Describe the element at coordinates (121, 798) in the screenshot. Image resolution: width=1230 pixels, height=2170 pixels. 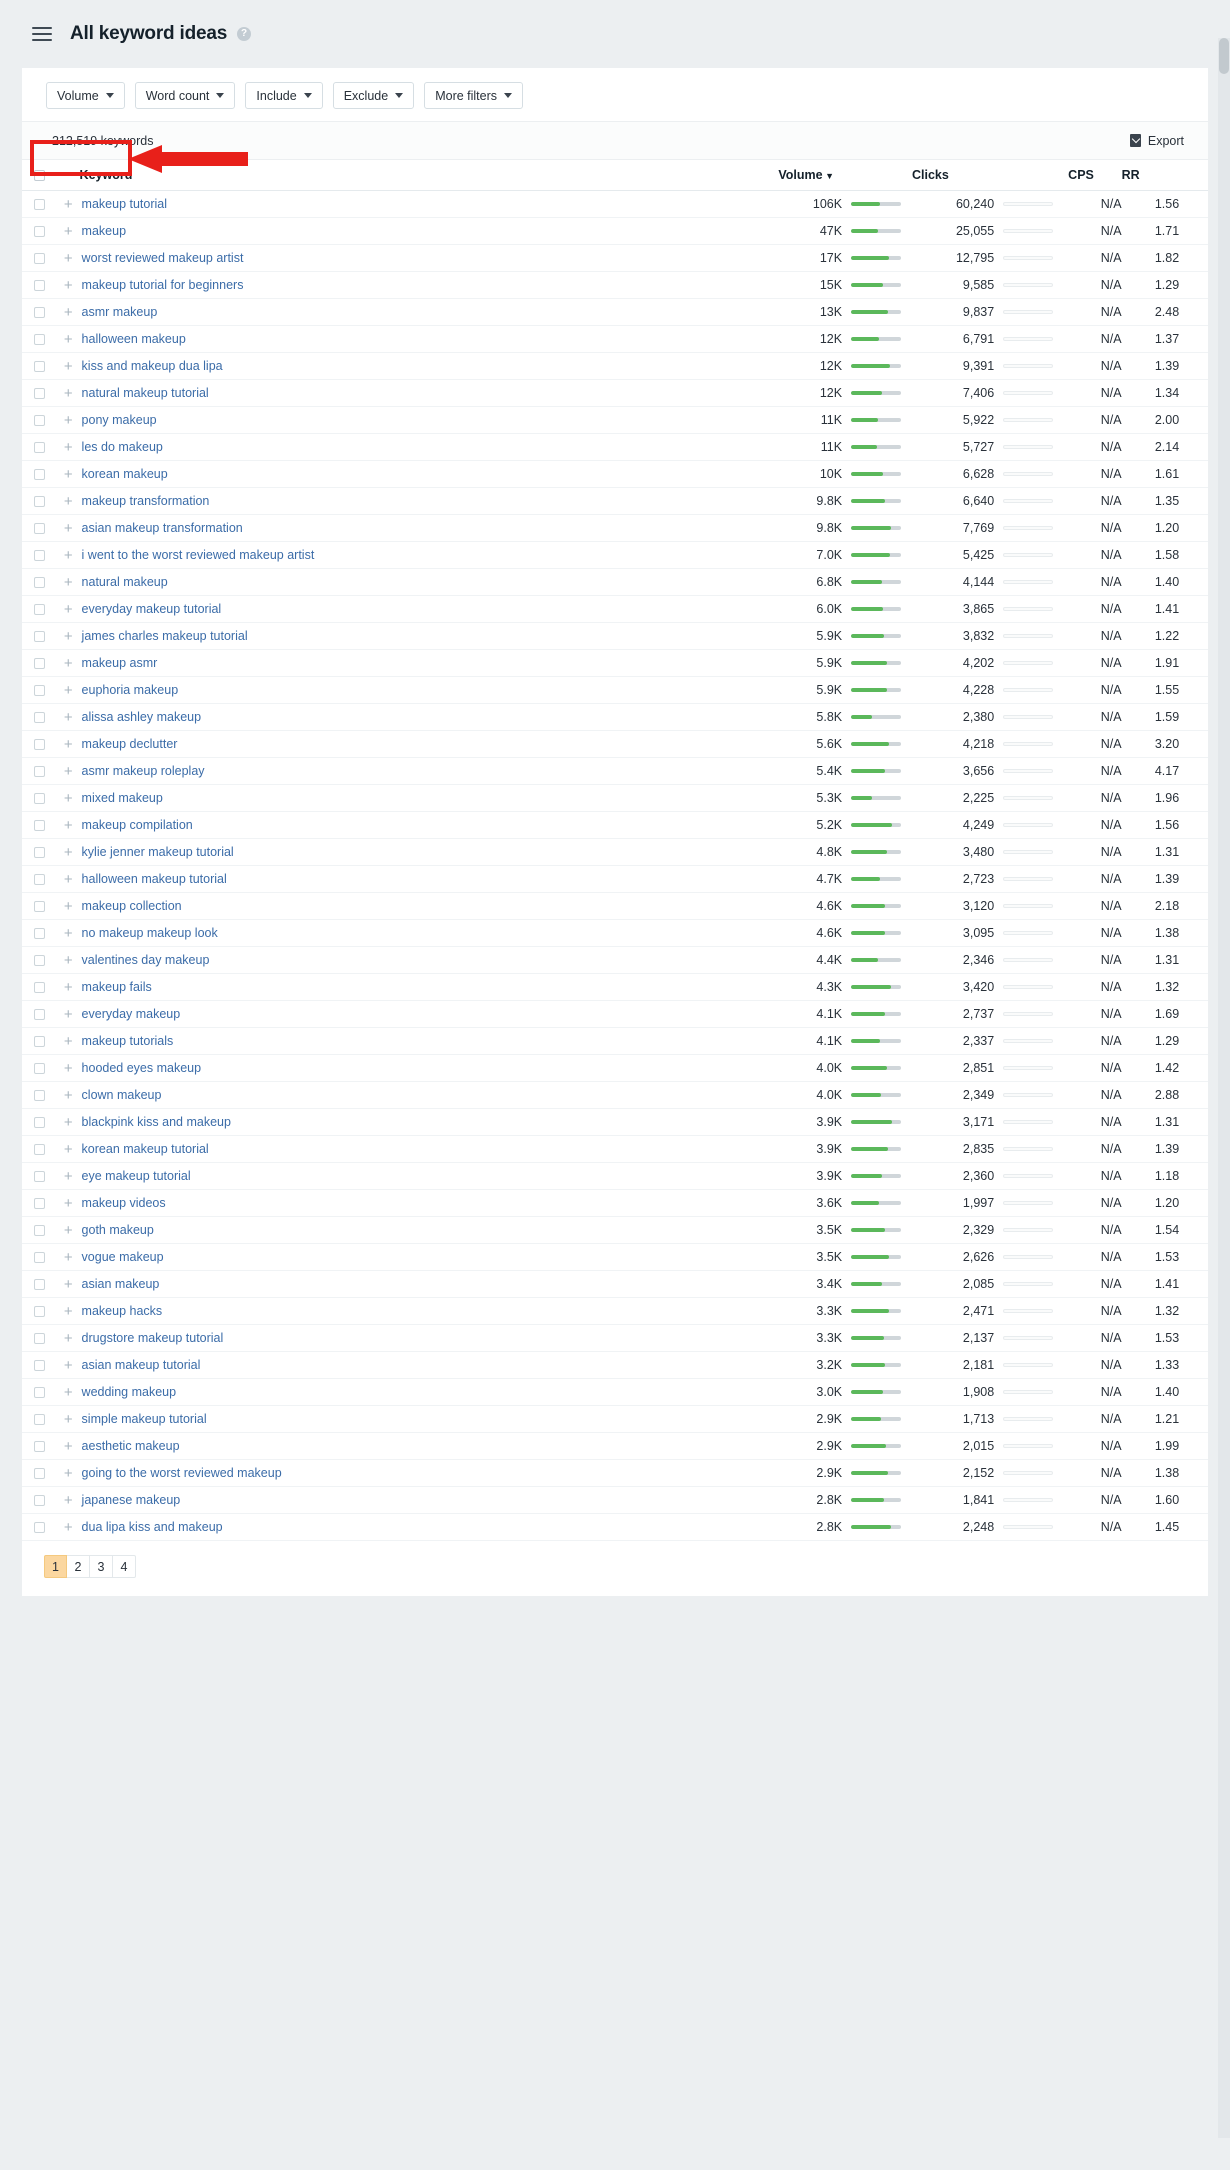
I see `keyword-link: mixed makeup` at that location.